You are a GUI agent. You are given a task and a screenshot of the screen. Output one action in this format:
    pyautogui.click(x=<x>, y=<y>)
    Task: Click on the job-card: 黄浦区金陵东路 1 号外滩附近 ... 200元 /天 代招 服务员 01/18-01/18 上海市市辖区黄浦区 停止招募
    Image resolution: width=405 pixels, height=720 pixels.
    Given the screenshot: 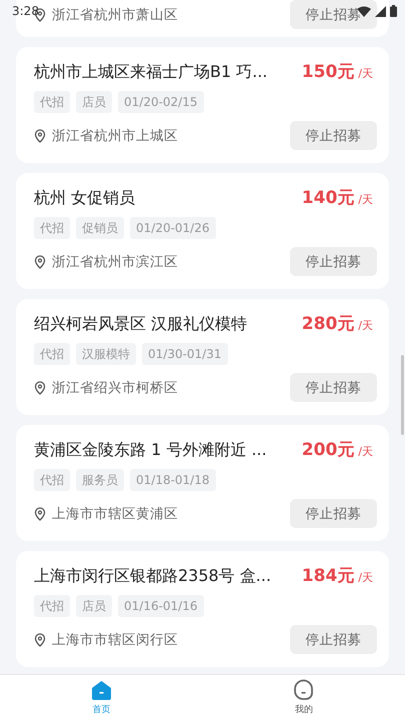 What is the action you would take?
    pyautogui.click(x=202, y=483)
    